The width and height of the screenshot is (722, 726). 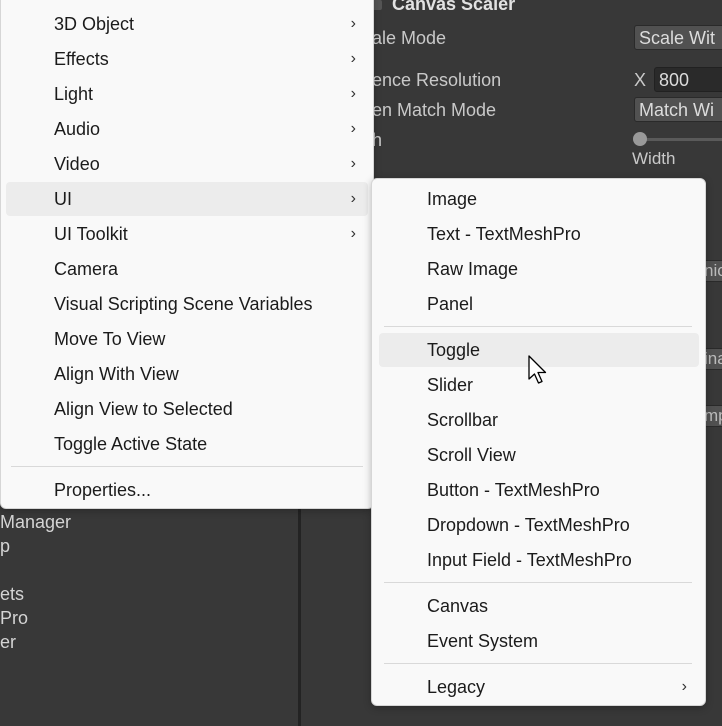 What do you see at coordinates (539, 606) in the screenshot?
I see `submenu-item-canvas: Canvas` at bounding box center [539, 606].